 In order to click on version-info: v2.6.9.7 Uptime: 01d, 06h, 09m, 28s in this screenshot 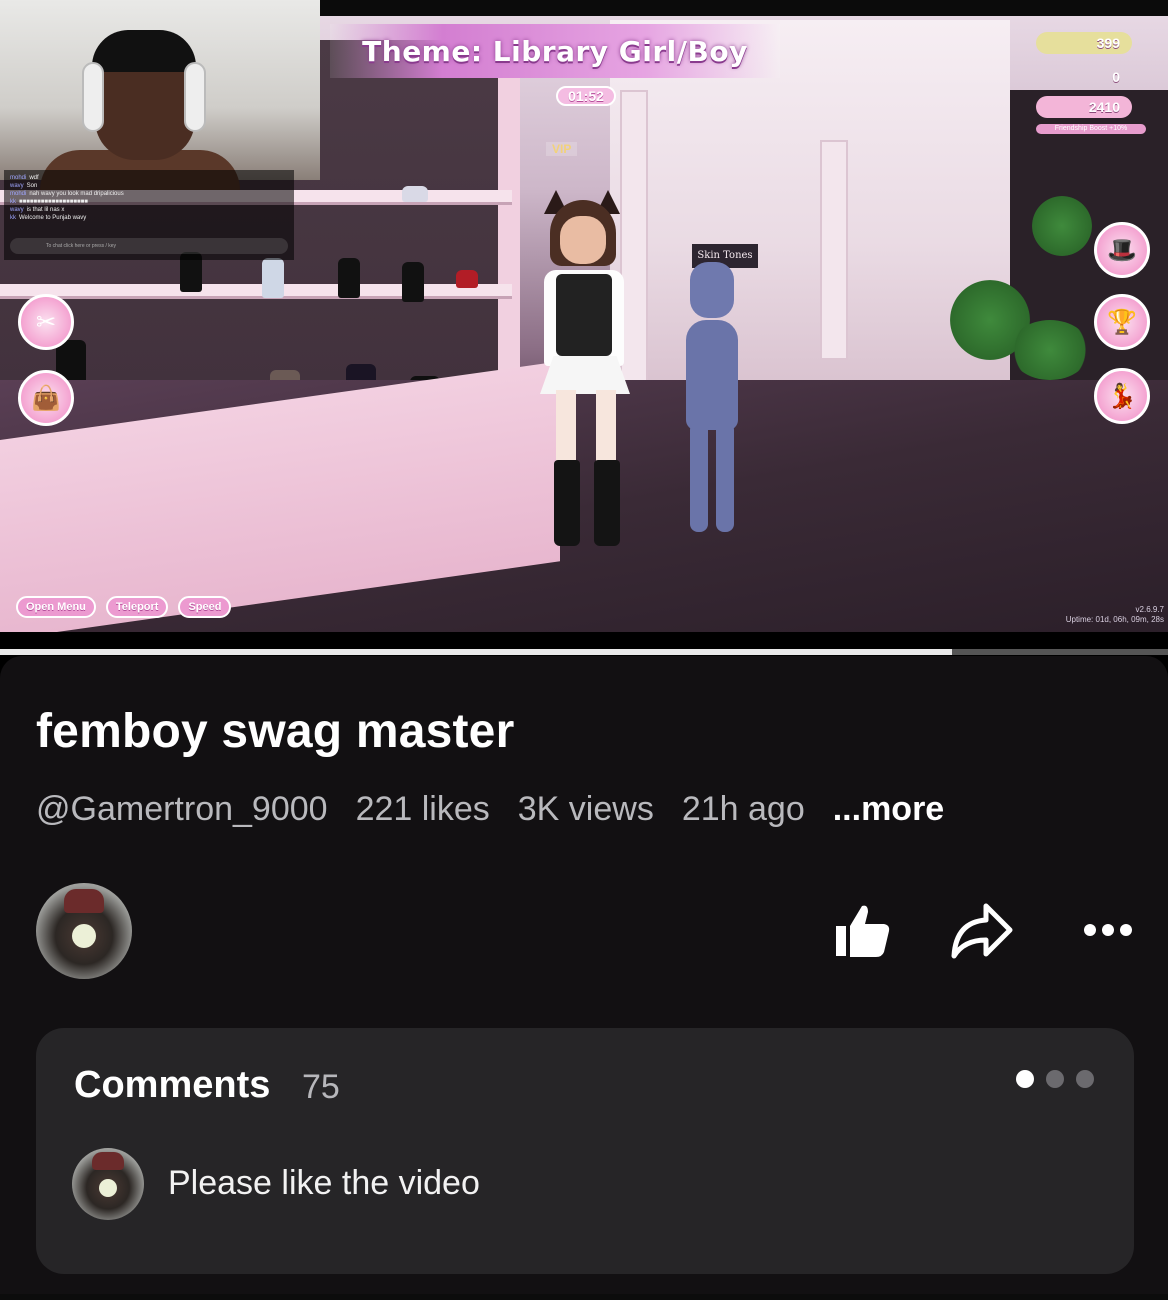, I will do `click(1115, 615)`.